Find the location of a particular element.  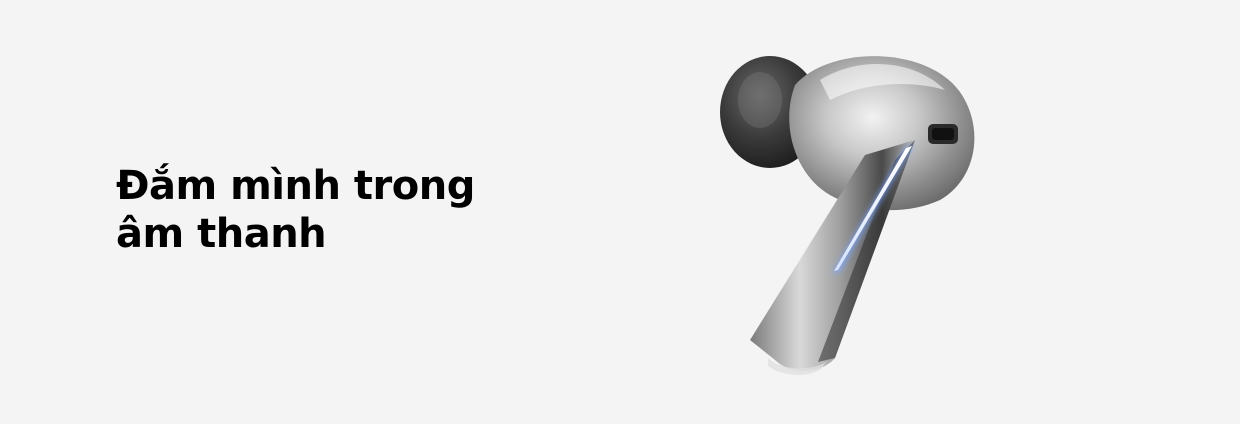

headline-line-2: âm thanh is located at coordinates (221, 234).